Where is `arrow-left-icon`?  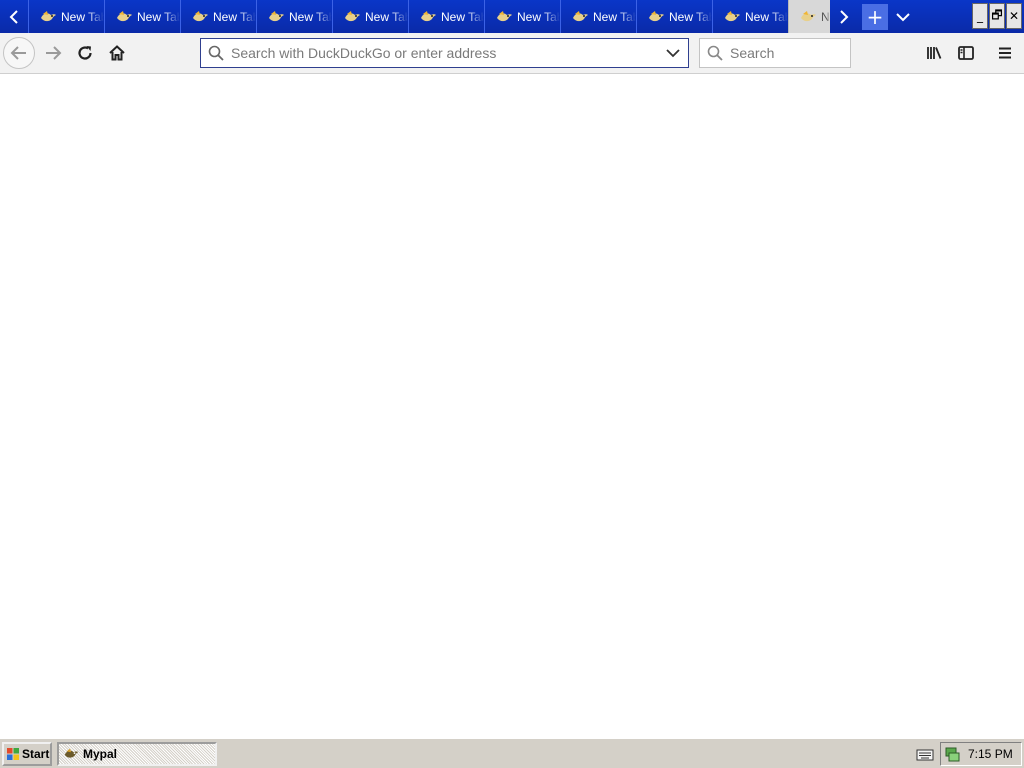 arrow-left-icon is located at coordinates (18, 53).